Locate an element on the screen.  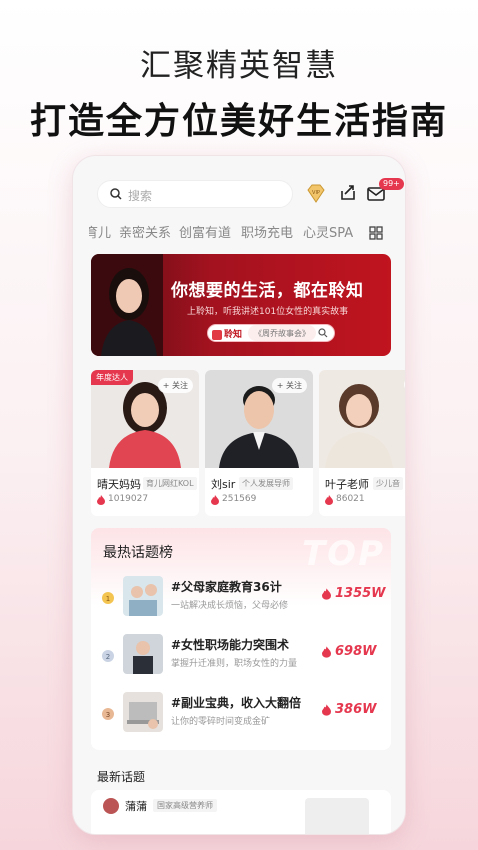
topic-row: 1 #父母家庭教育36计 一站解决成长烦恼，父母必修 1355W is located at coordinates (241, 599).